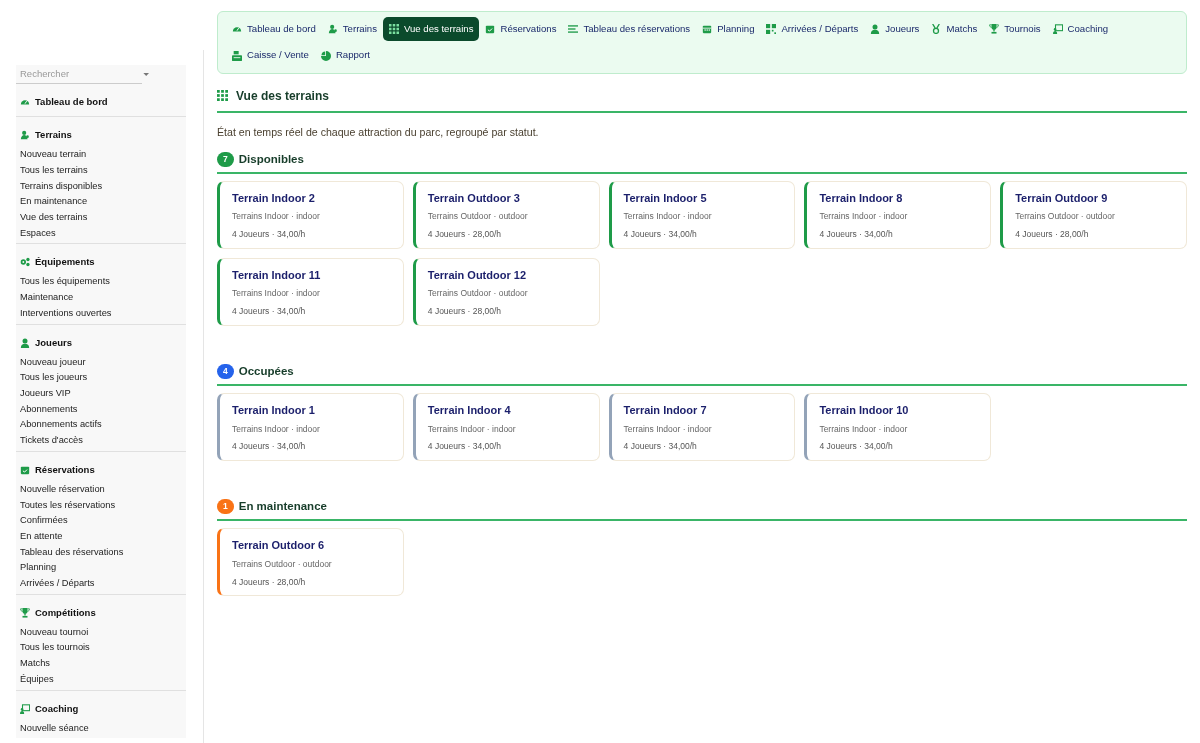  I want to click on sidebar-section-title: Terrains, so click(53, 135).